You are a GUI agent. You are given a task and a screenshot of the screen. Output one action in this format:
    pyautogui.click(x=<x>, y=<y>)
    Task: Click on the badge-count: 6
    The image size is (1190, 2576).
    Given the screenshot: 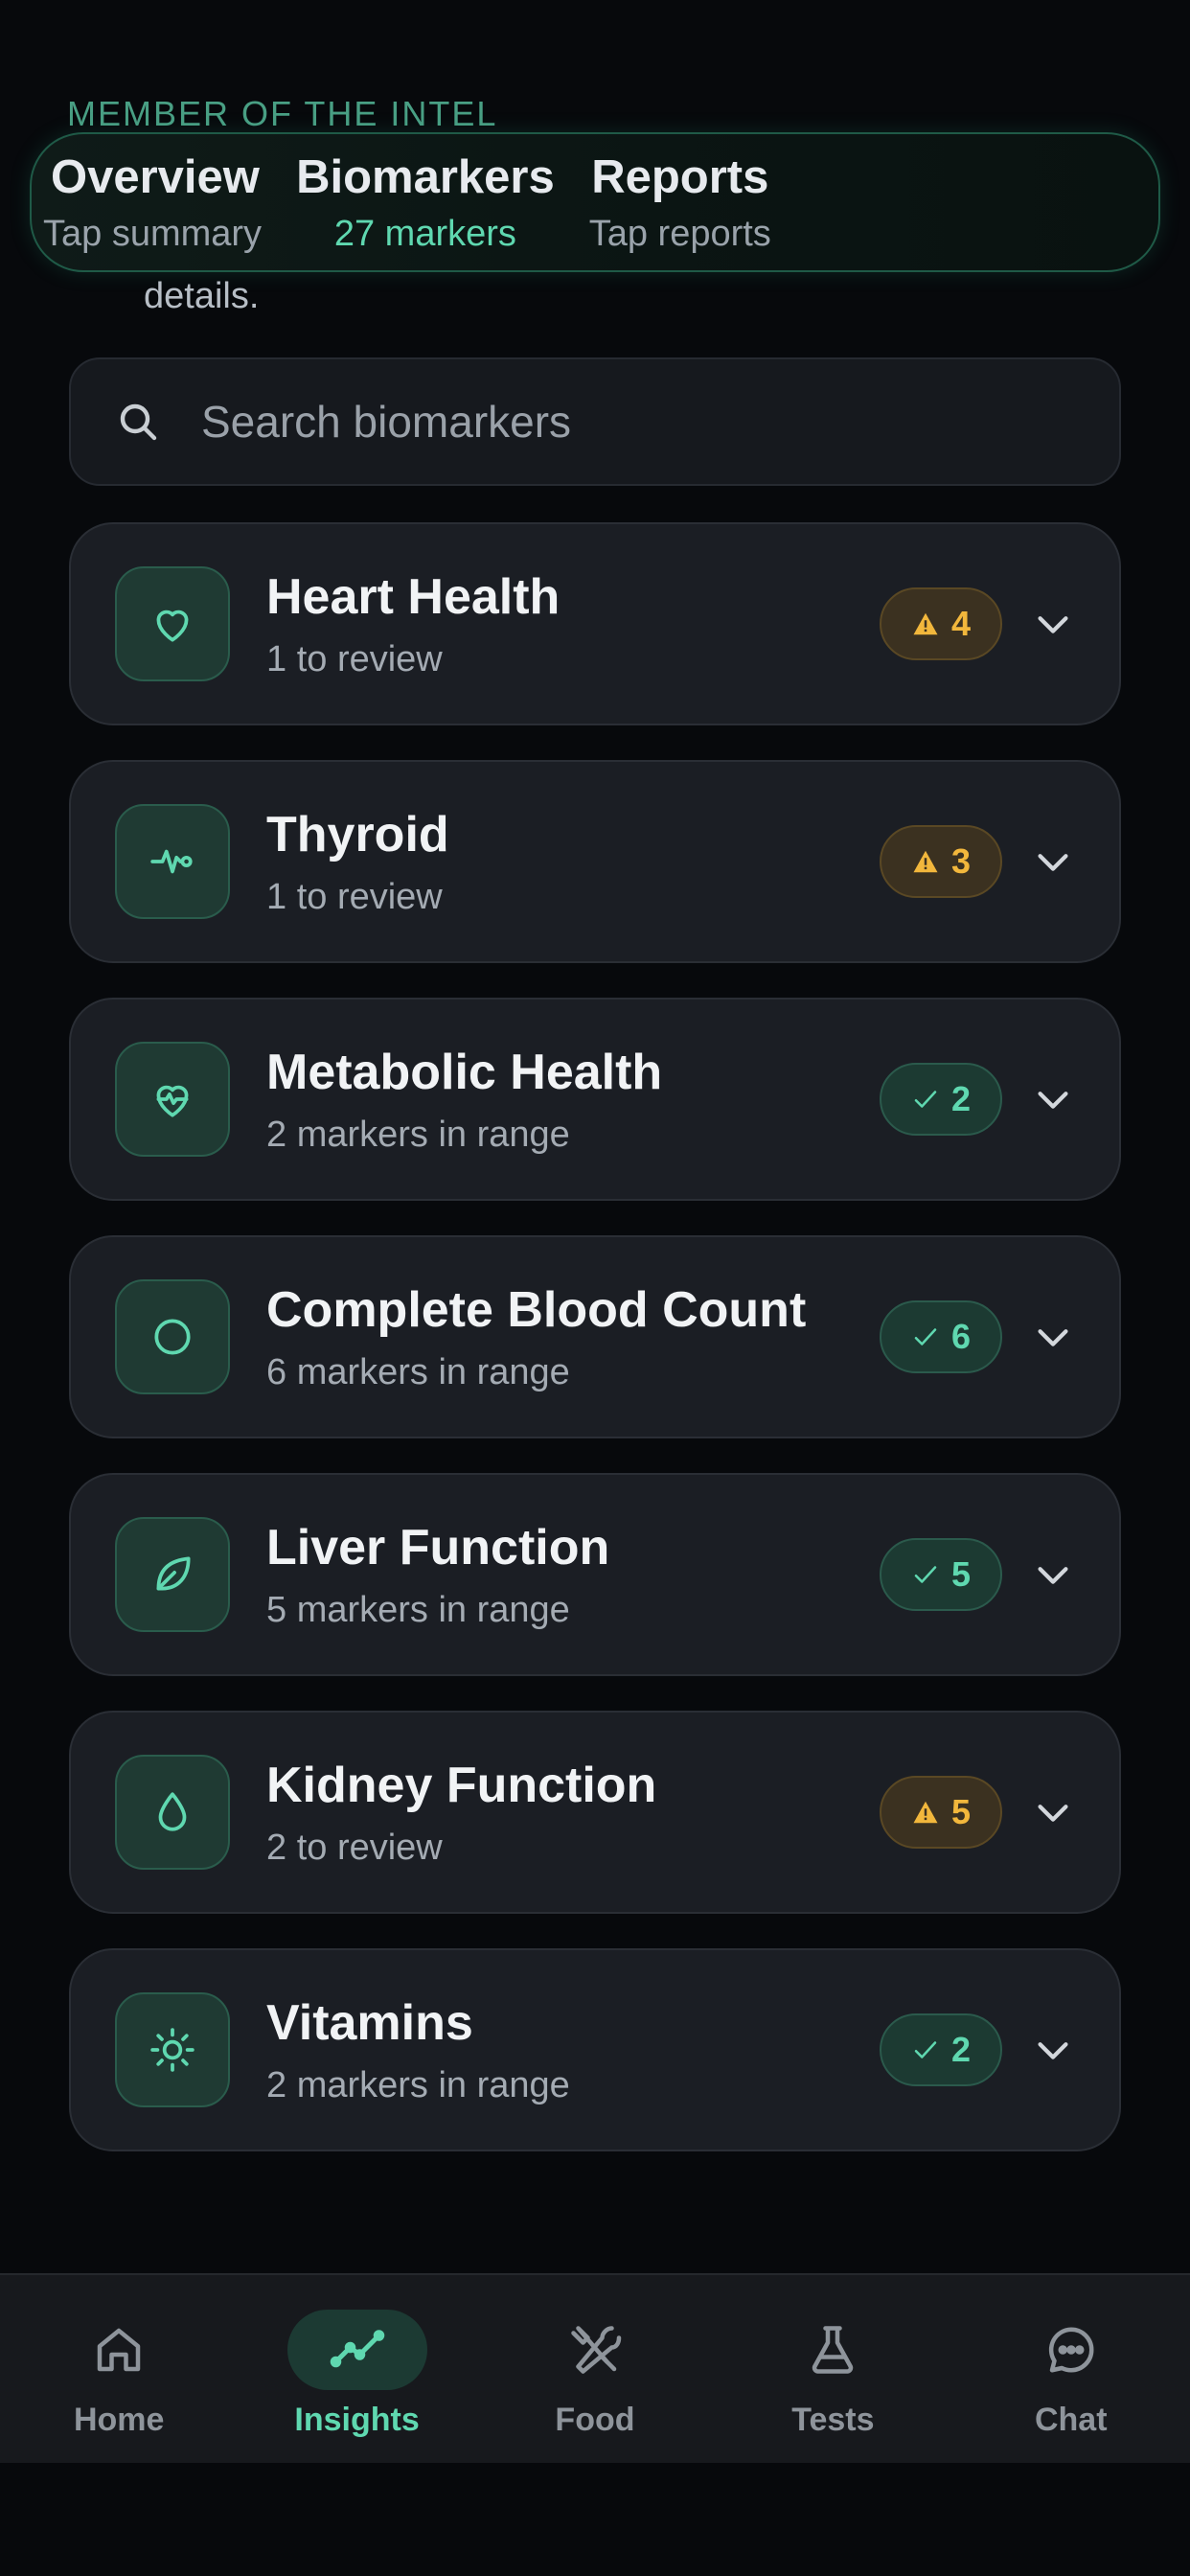 What is the action you would take?
    pyautogui.click(x=961, y=1336)
    